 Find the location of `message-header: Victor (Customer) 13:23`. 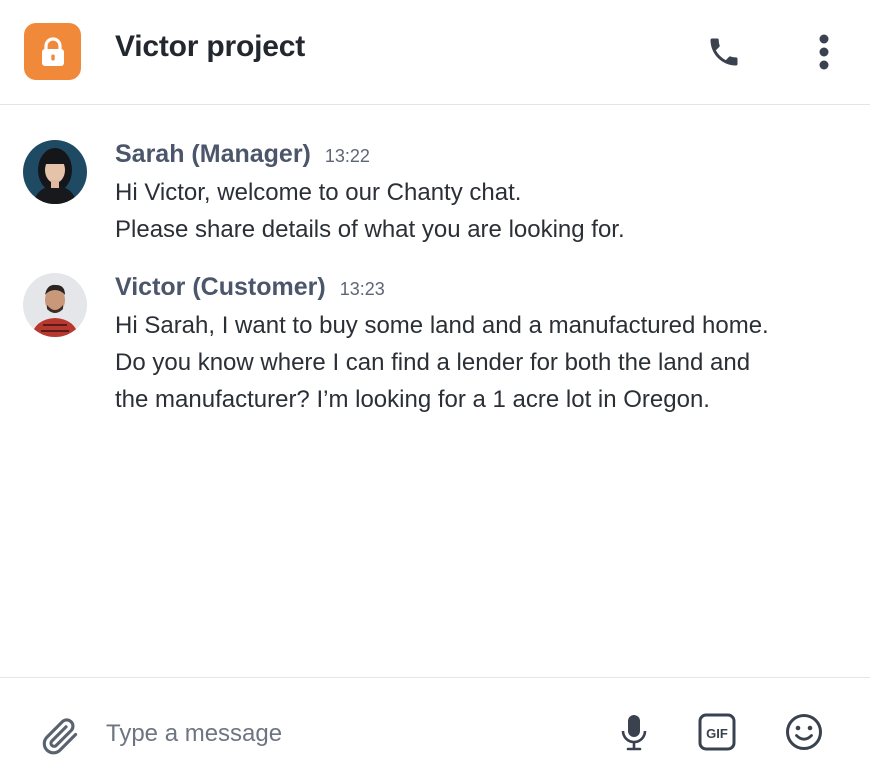

message-header: Victor (Customer) 13:23 is located at coordinates (250, 287).